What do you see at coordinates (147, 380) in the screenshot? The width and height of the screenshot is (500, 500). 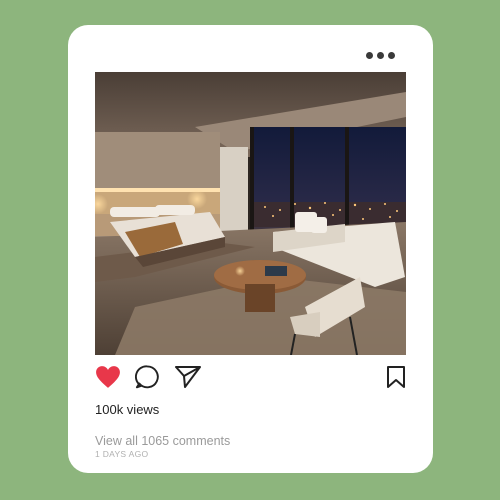 I see `comment-bubble-icon` at bounding box center [147, 380].